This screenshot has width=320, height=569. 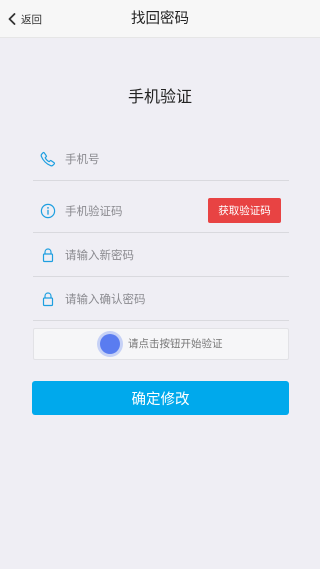 I want to click on phone-input, so click(x=177, y=158).